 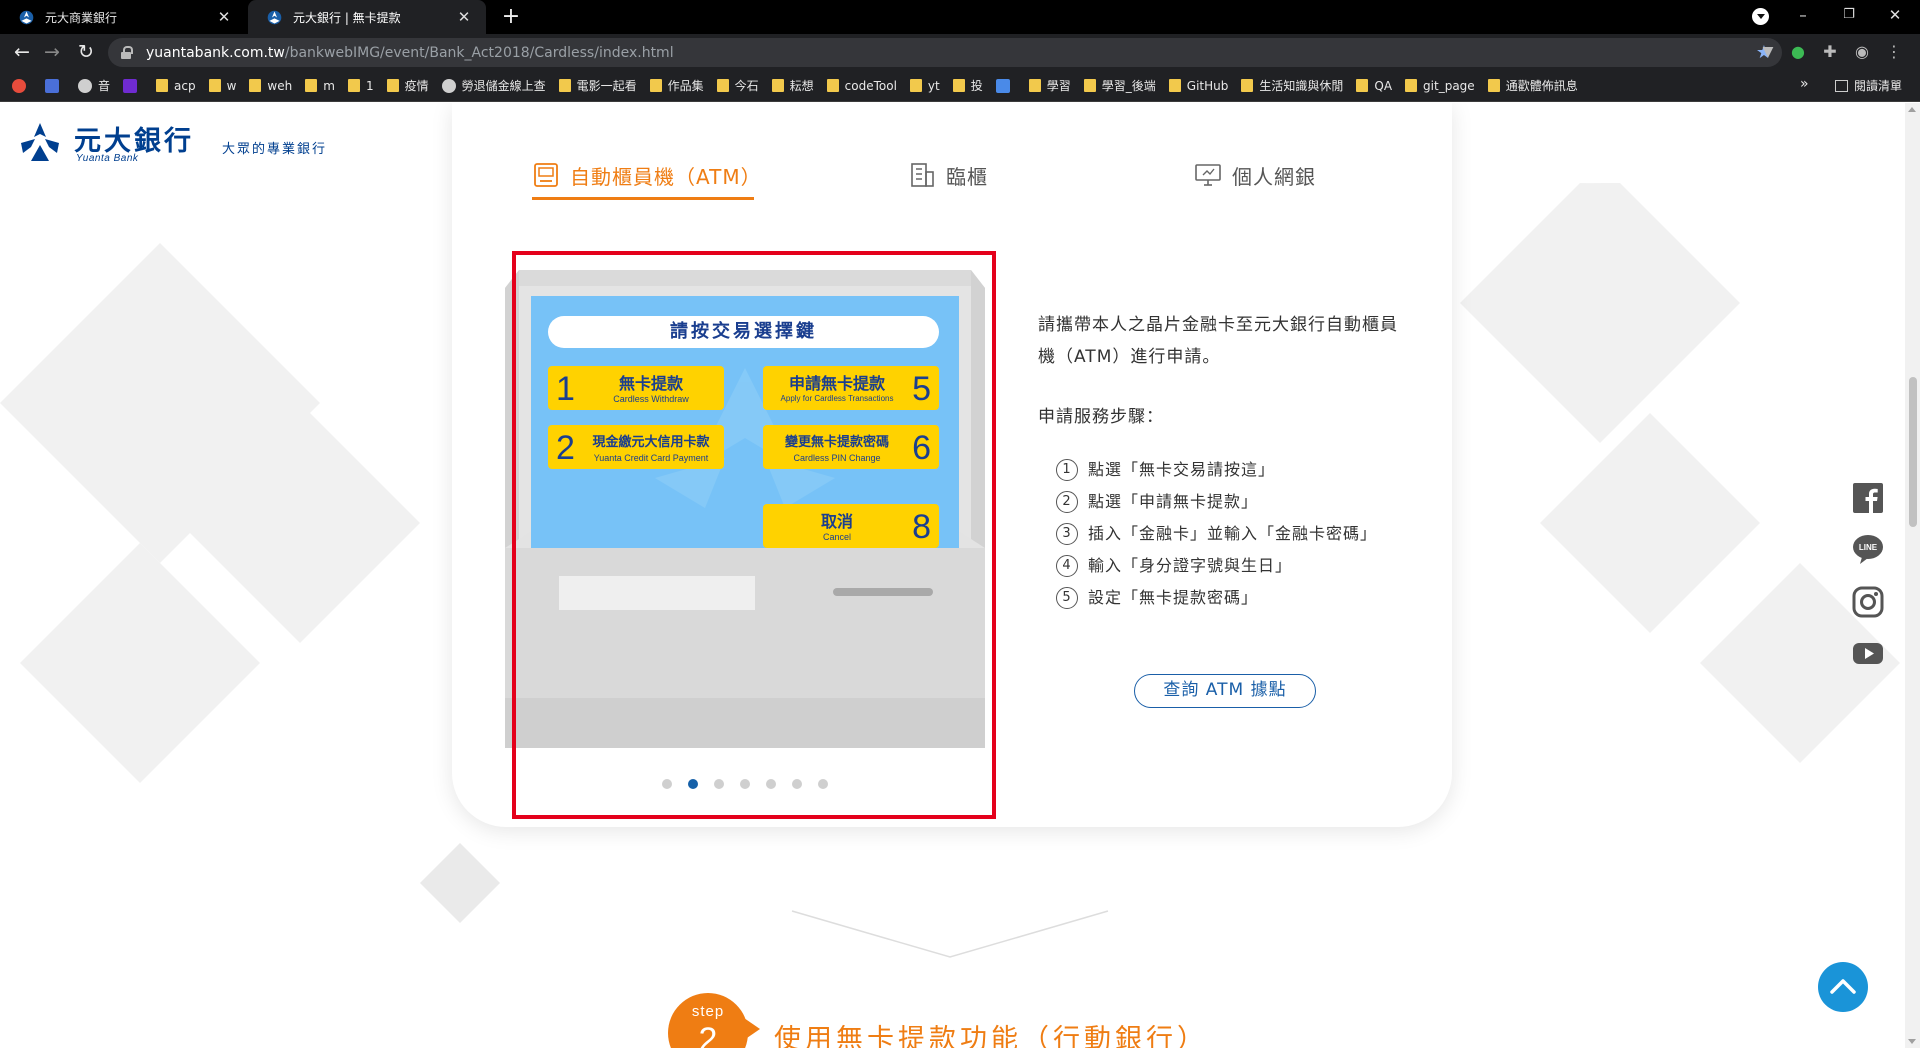 I want to click on logo-english-name: Yuanta Bank, so click(x=107, y=158).